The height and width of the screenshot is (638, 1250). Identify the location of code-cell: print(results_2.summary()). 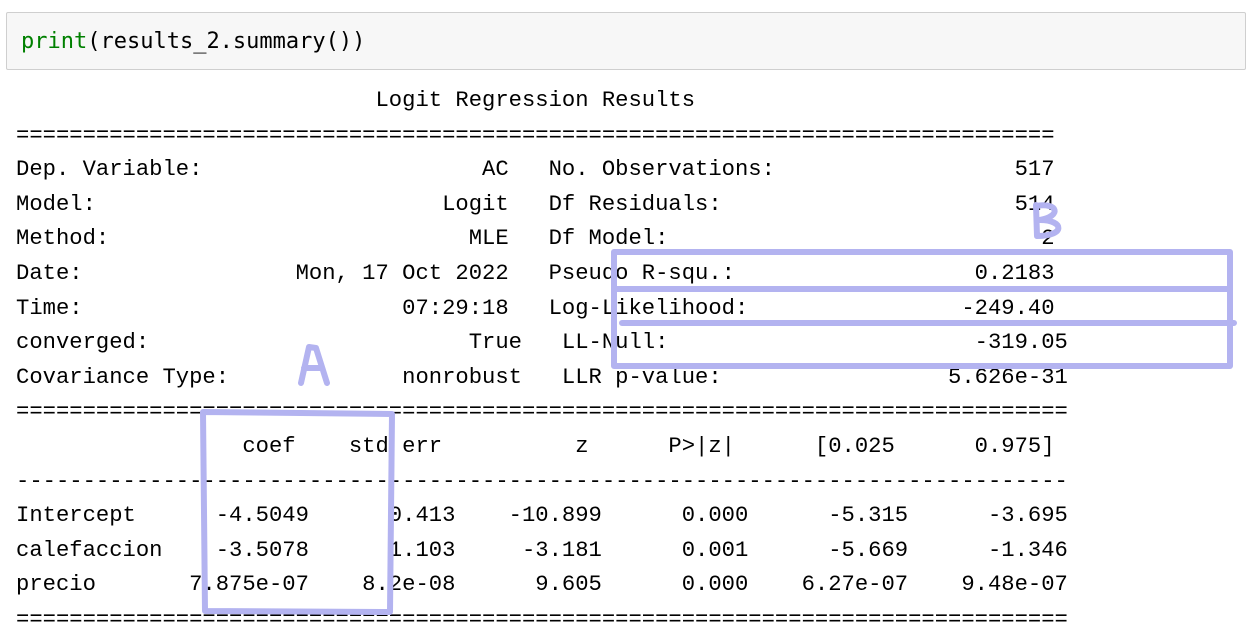
(626, 41).